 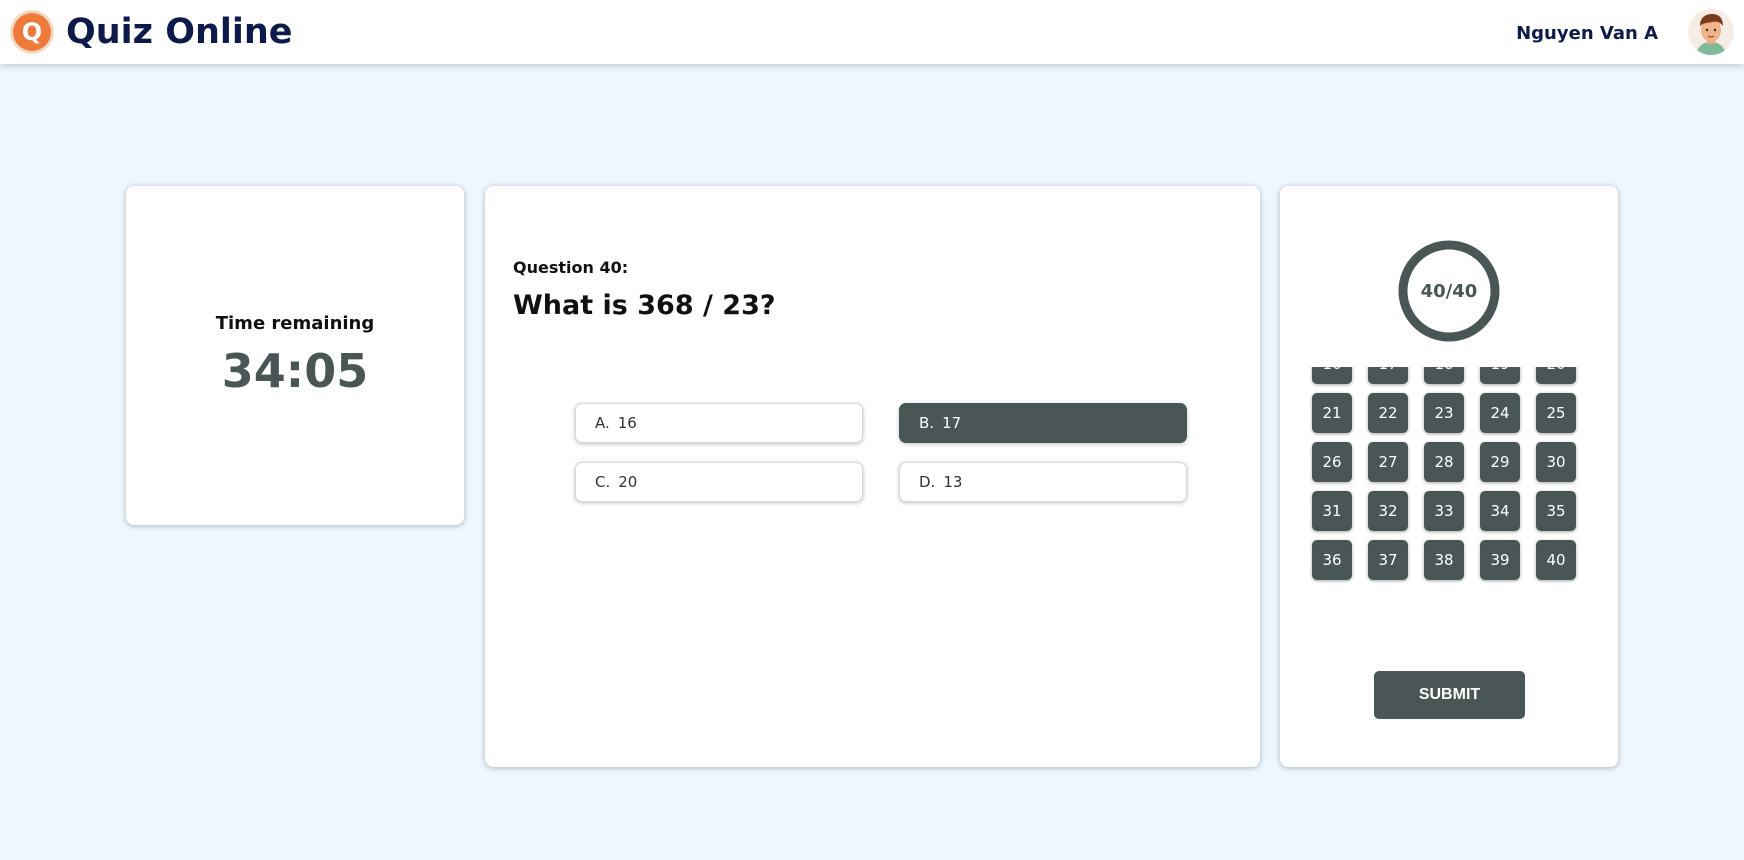 What do you see at coordinates (719, 482) in the screenshot?
I see `answer-option-c: C. 20` at bounding box center [719, 482].